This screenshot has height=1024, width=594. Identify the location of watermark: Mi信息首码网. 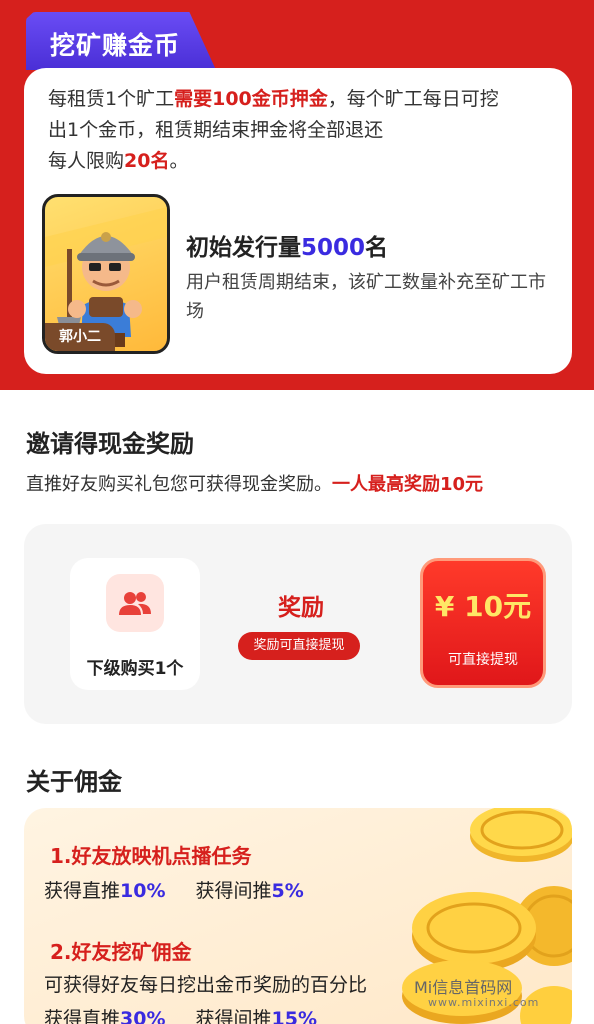
(463, 987).